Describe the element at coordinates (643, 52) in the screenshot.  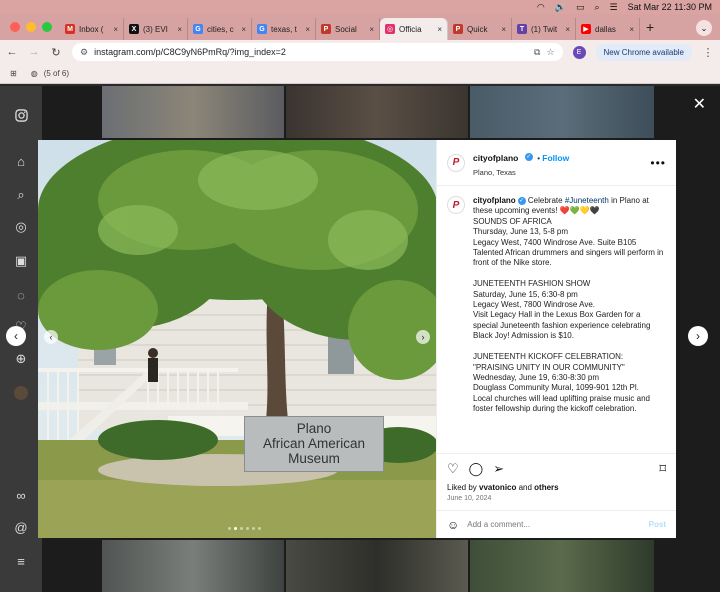
I see `new-chrome-button: New Chrome available` at that location.